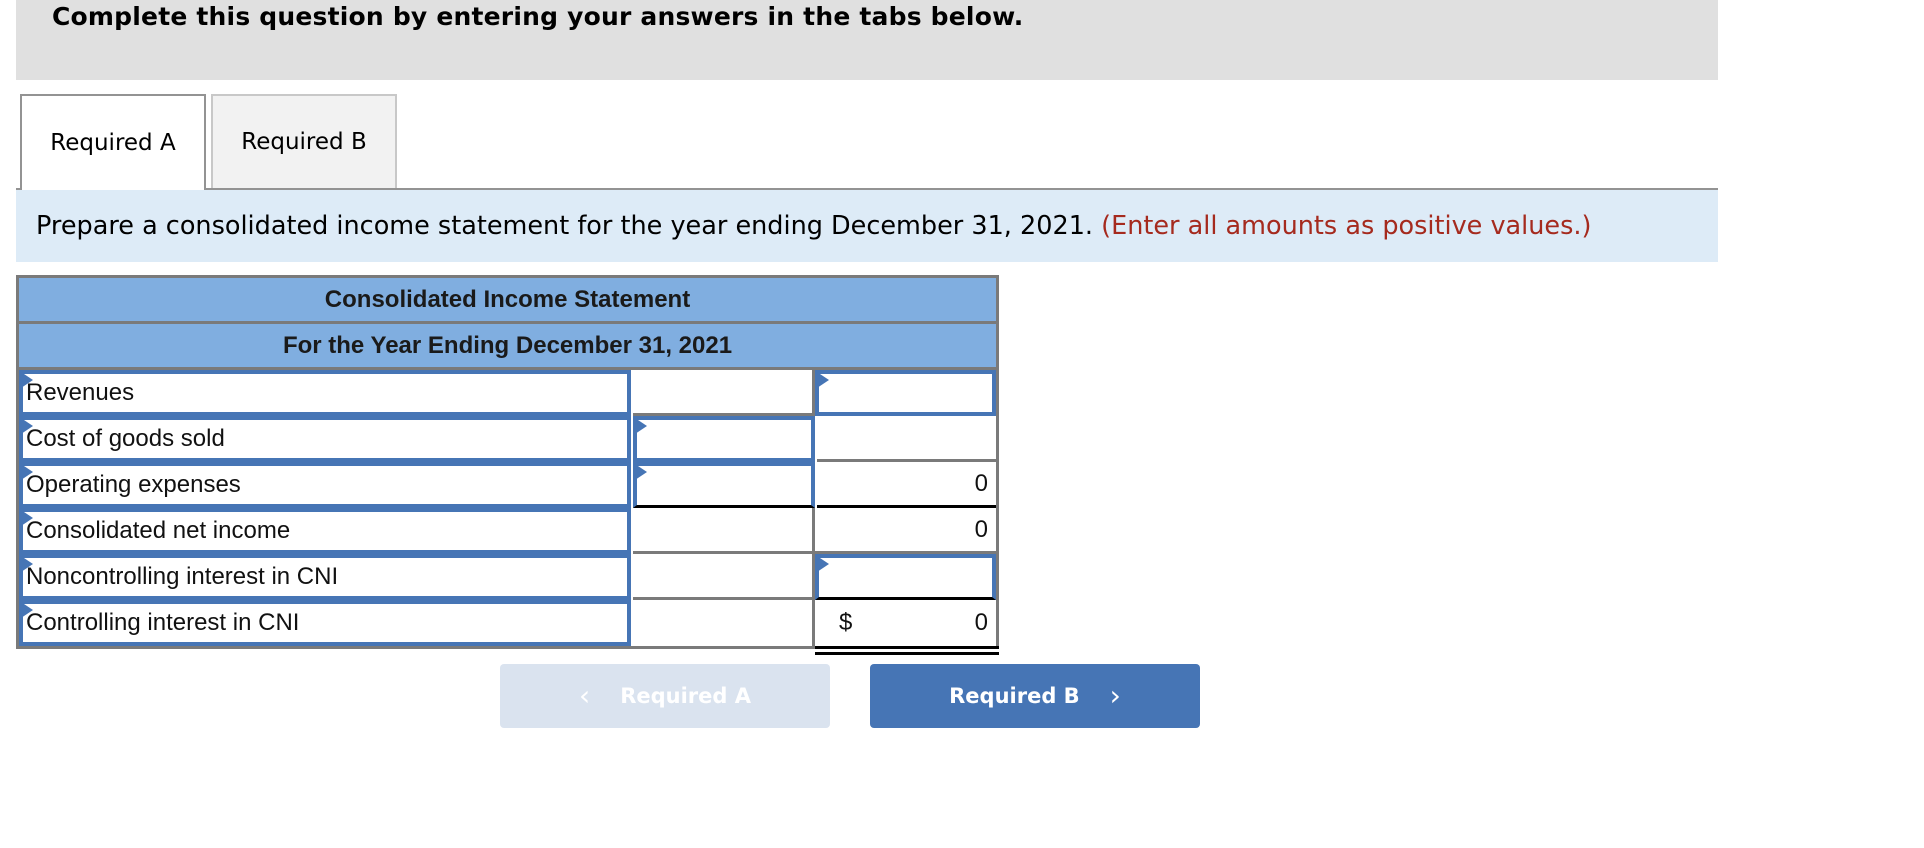 The image size is (1924, 848). What do you see at coordinates (906, 439) in the screenshot?
I see `right-amount-cell` at bounding box center [906, 439].